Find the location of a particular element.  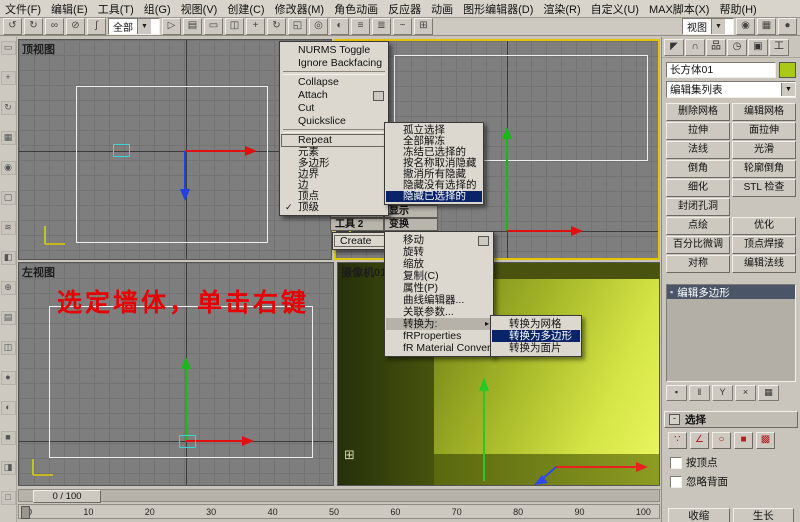

track-bar-marker is located at coordinates (25, 512).